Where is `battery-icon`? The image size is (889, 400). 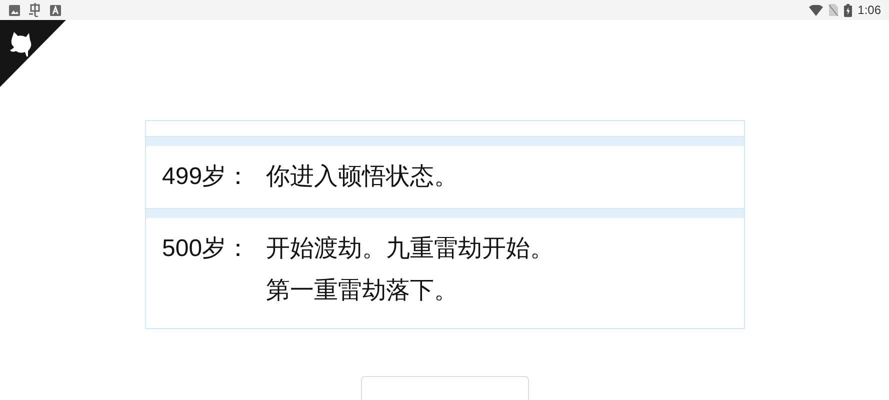
battery-icon is located at coordinates (848, 10).